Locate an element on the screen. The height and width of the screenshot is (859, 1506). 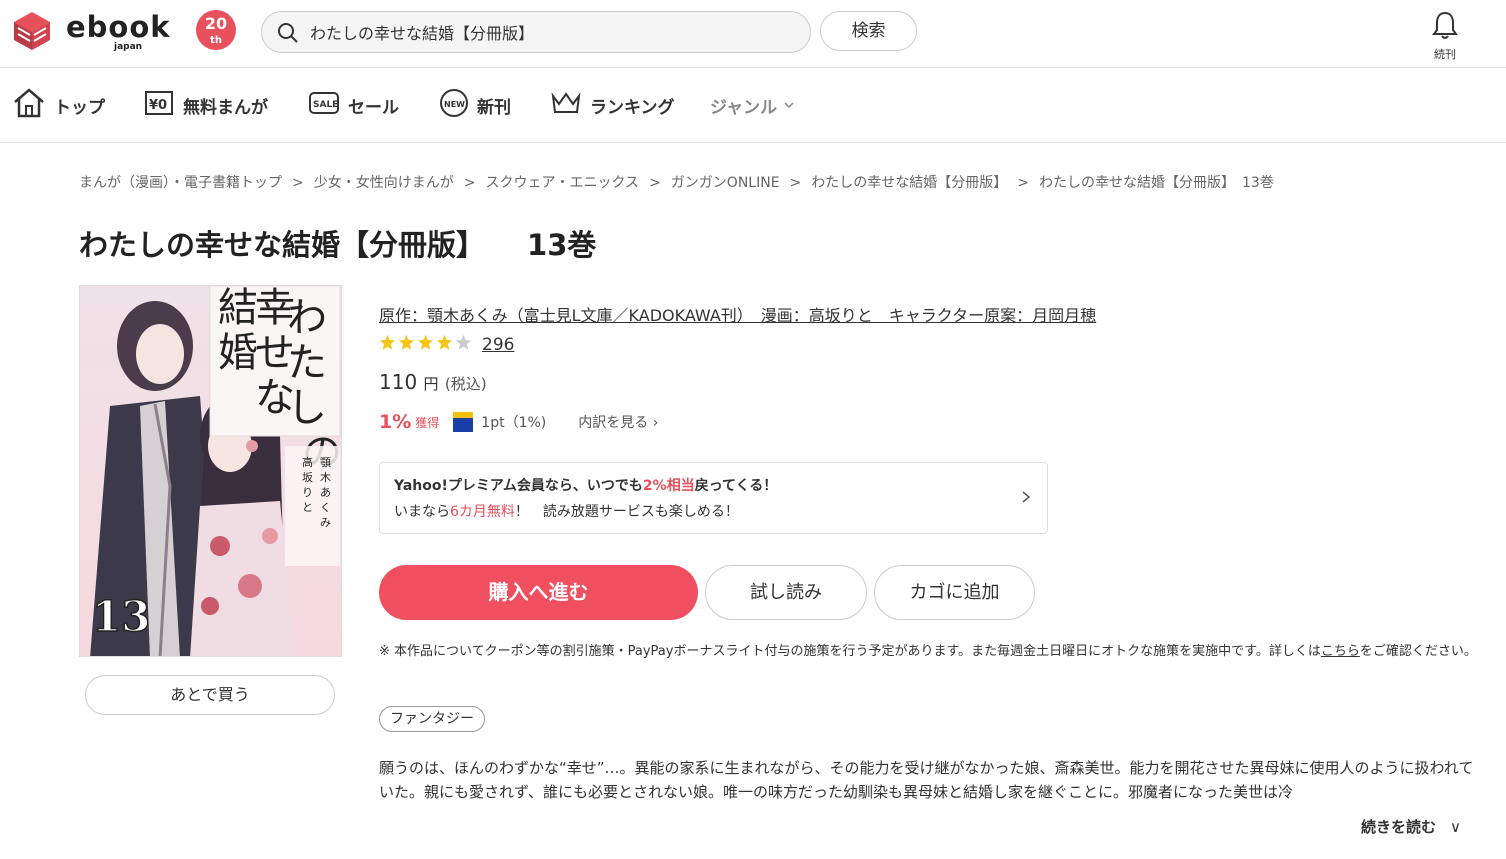
promo-line-2-post: ！ 読み放題サービスも楽しめる！ is located at coordinates (626, 512).